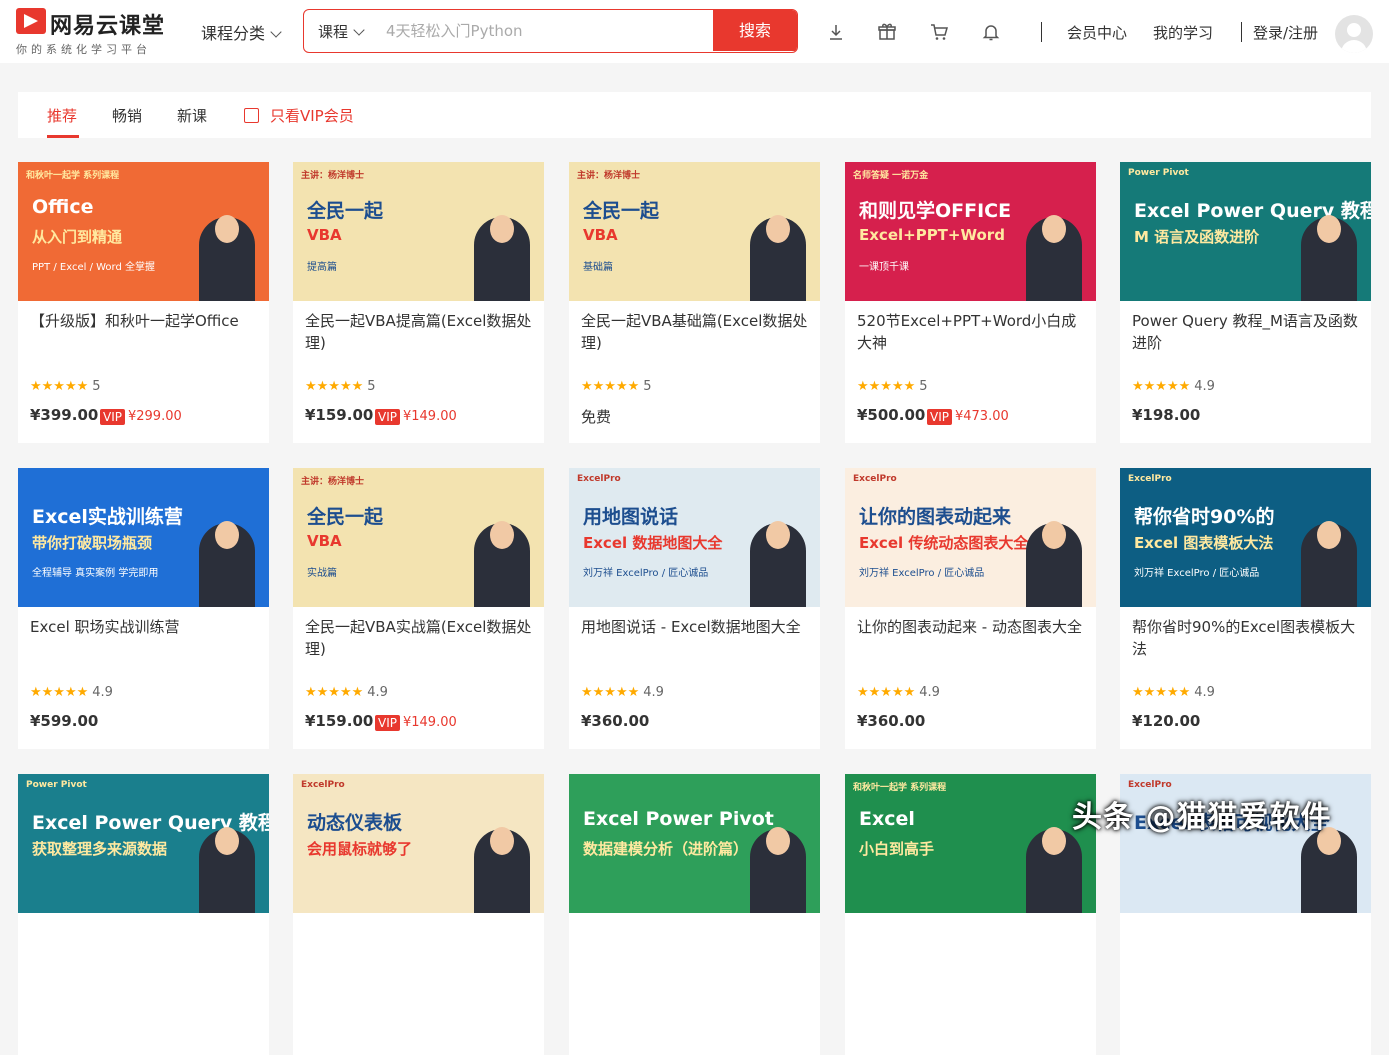 The image size is (1389, 1055). I want to click on course-card: ExcelPro 动态仪表板 会用鼠标就够了, so click(418, 914).